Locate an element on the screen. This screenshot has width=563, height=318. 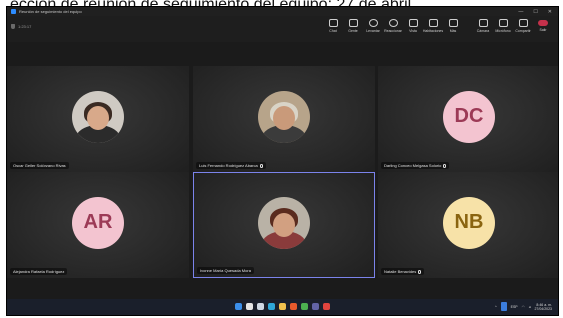
people-button: Gente is located at coordinates (353, 26).